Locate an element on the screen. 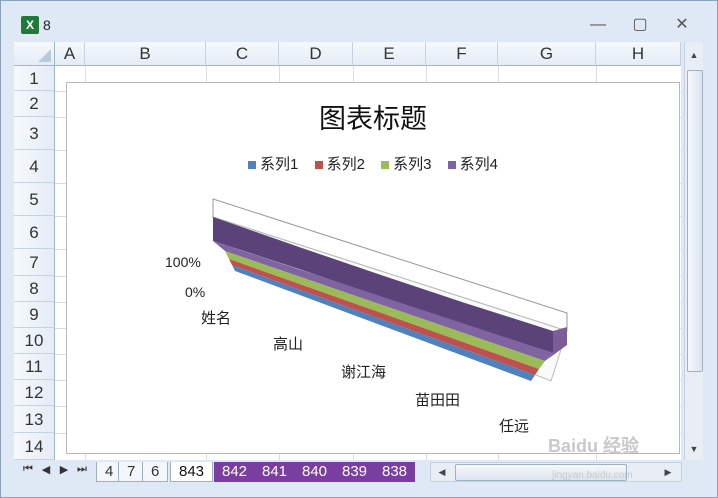  axis-tick-100-percent: 100% is located at coordinates (183, 262).